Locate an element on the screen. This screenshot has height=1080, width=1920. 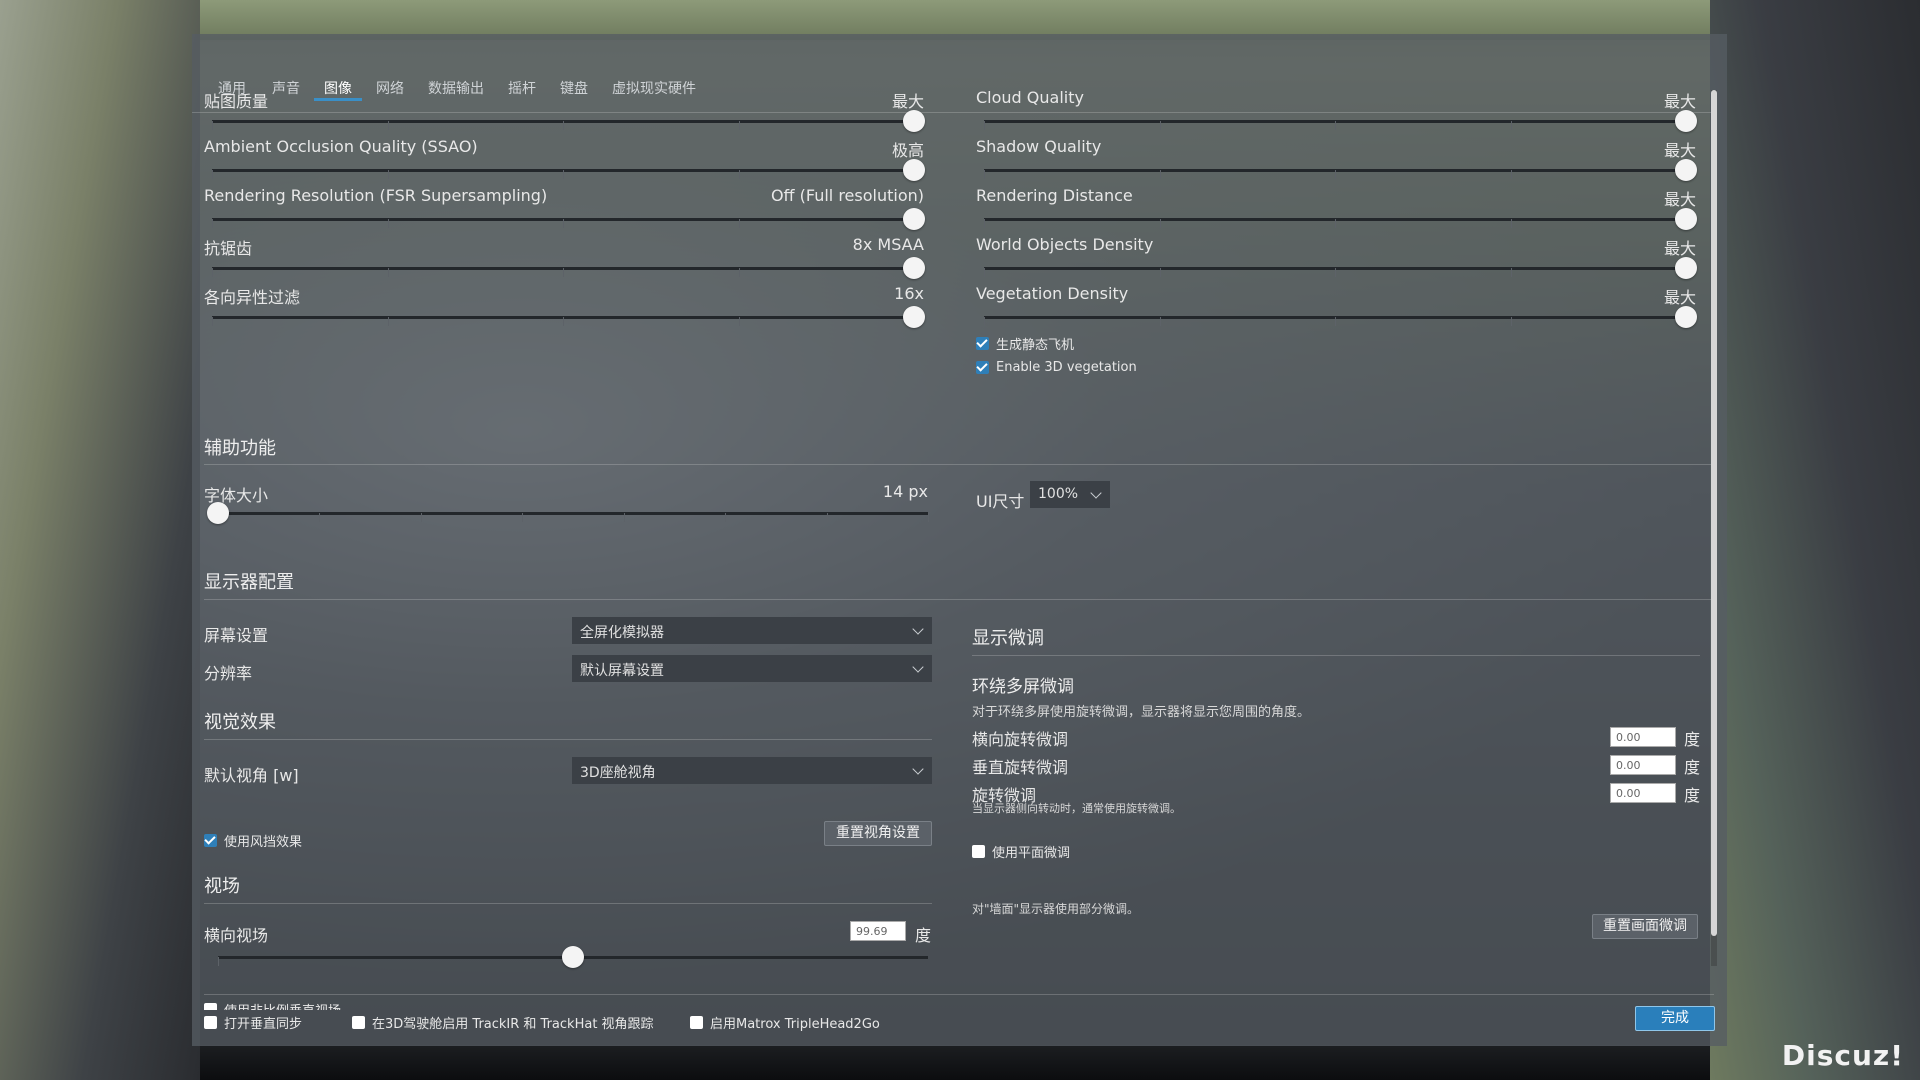
done-button: 完成 is located at coordinates (1675, 1018).